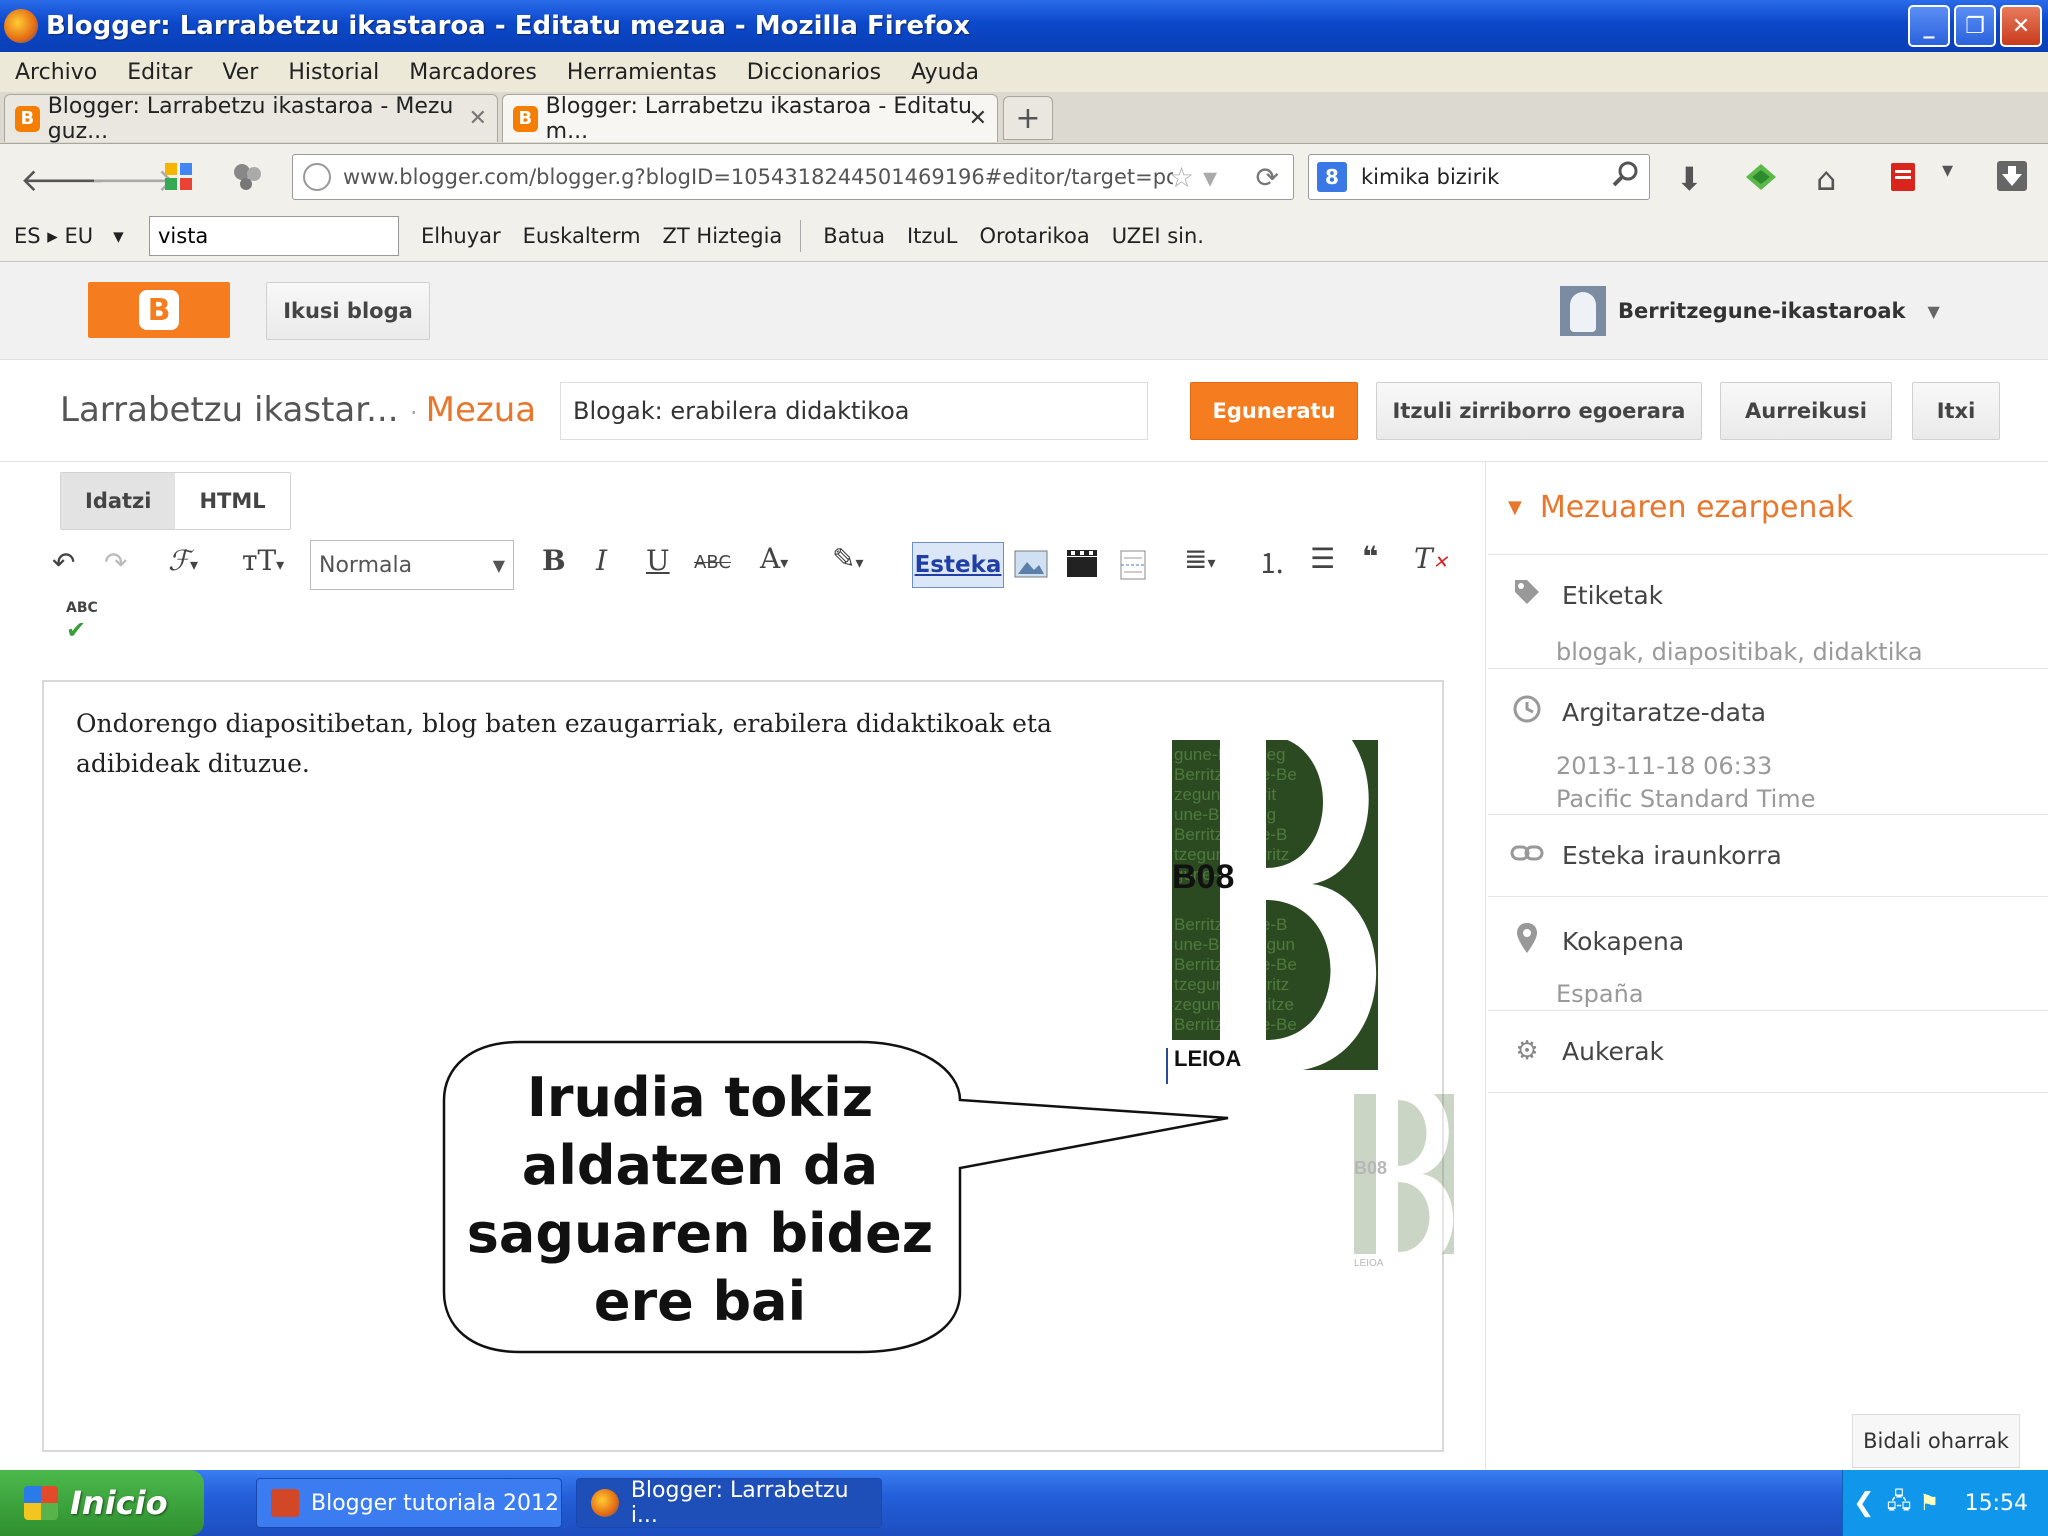 Image resolution: width=2048 pixels, height=1536 pixels. Describe the element at coordinates (932, 236) in the screenshot. I see `dict-link-itzul: ItzuL` at that location.